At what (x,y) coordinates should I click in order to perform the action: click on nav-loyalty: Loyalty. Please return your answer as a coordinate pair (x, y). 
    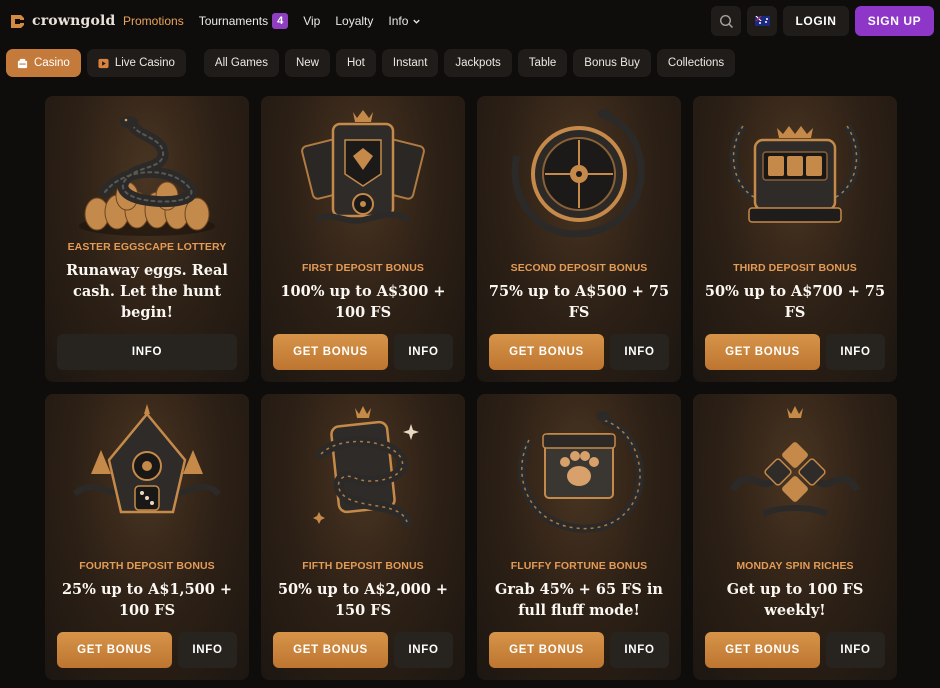
    Looking at the image, I should click on (354, 21).